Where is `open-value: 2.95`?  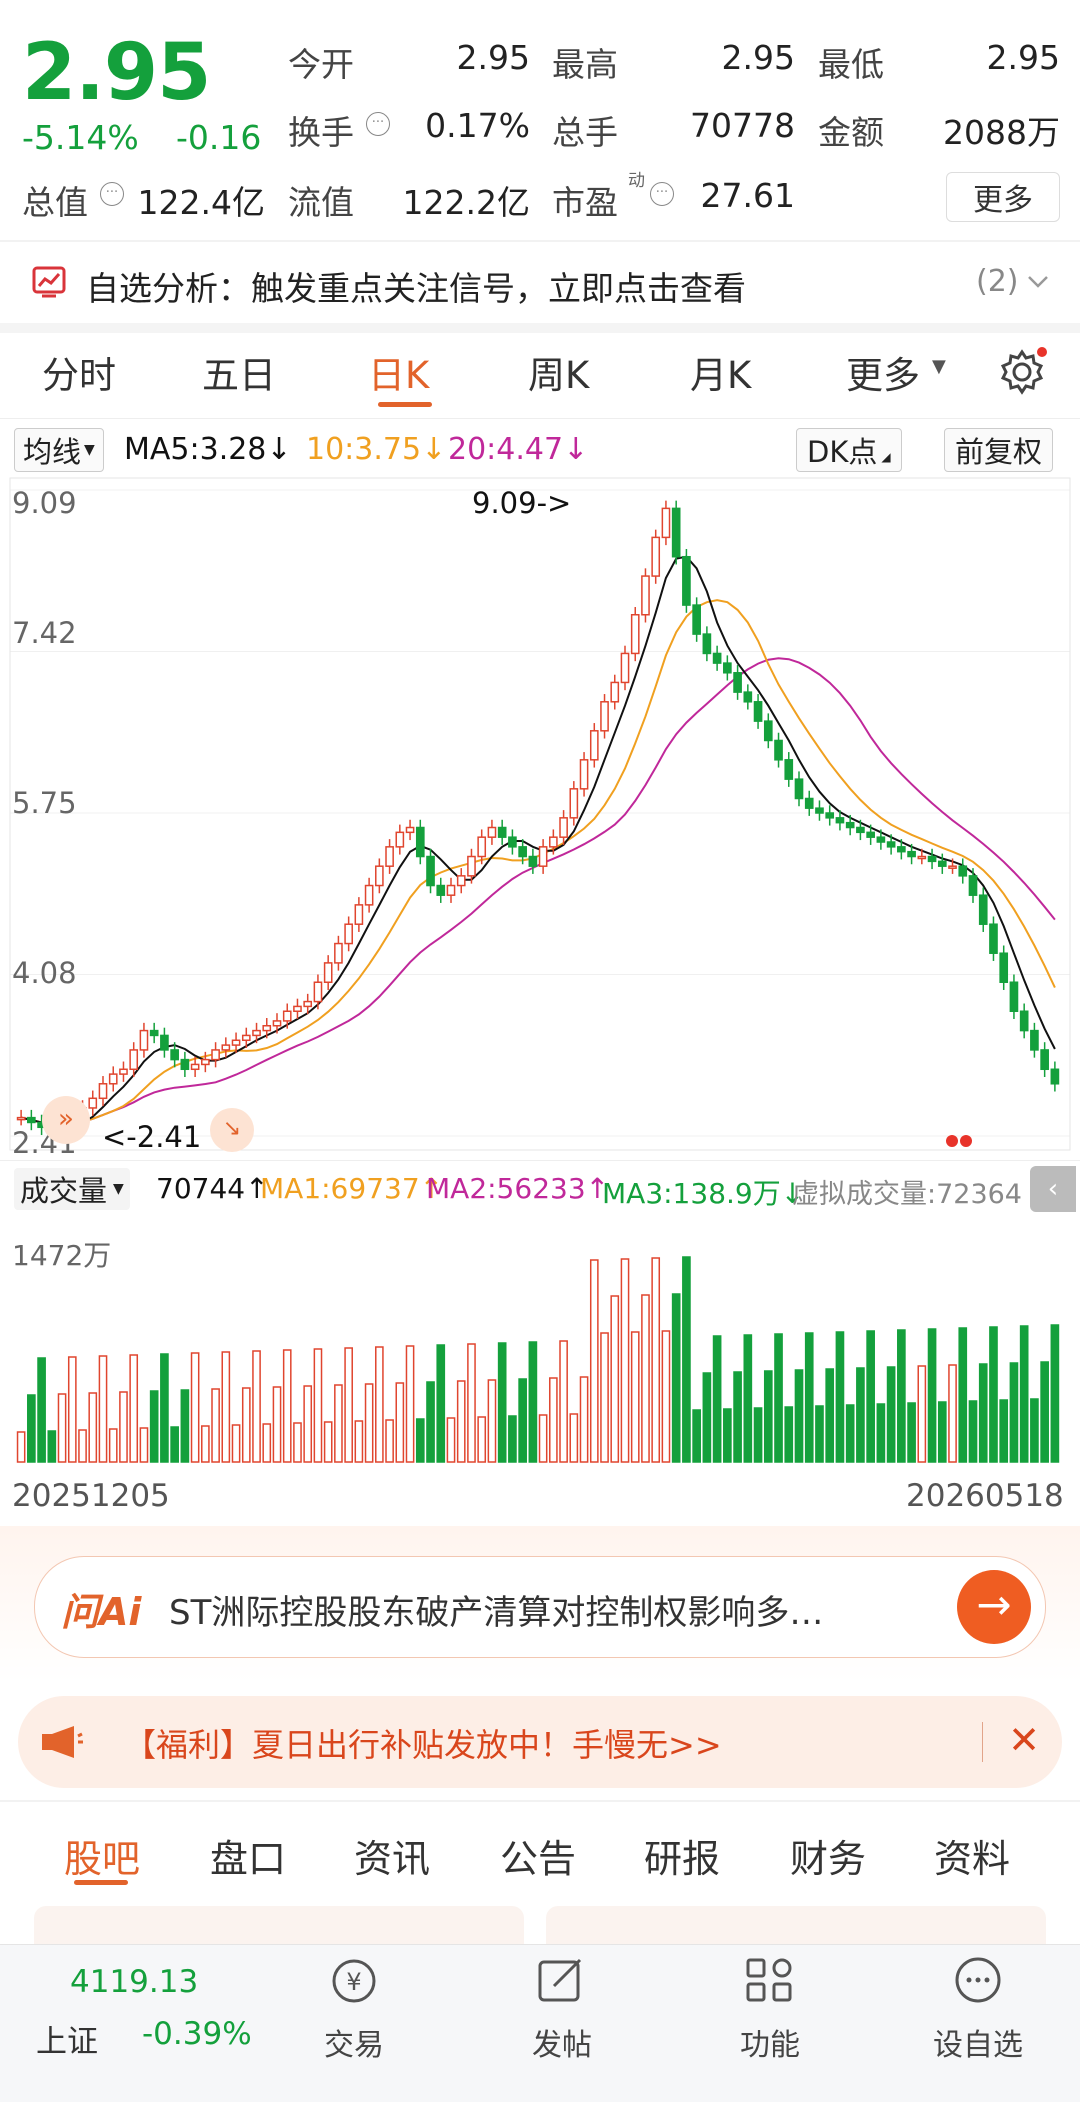 open-value: 2.95 is located at coordinates (493, 57).